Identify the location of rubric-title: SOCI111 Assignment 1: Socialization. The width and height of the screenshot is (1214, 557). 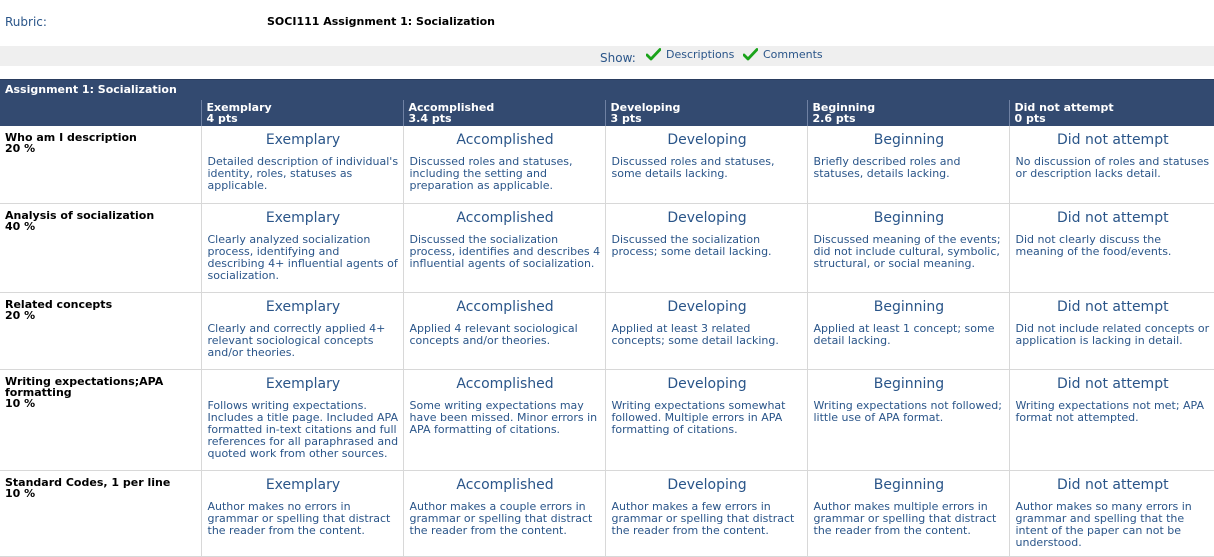
(381, 21).